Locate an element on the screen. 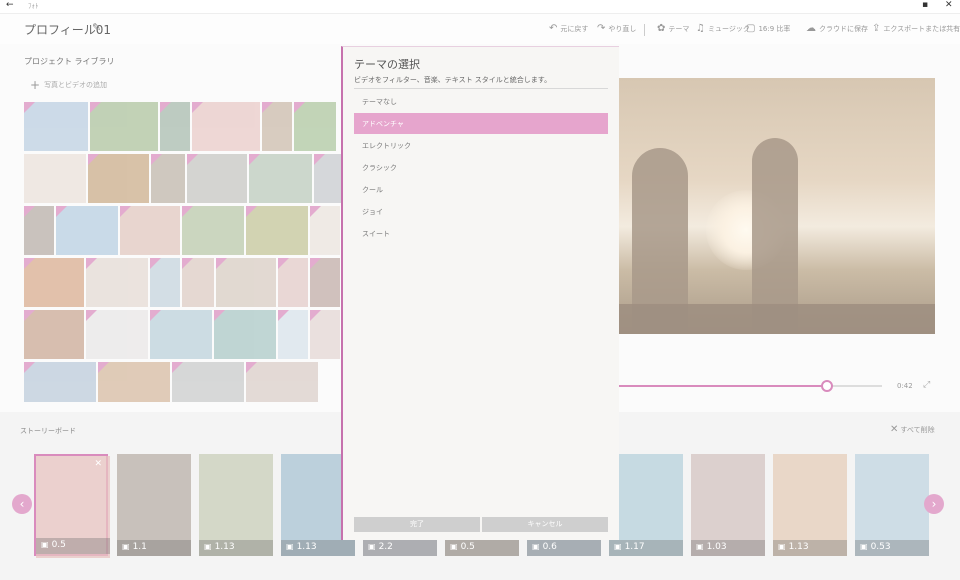  clip-duration: 2.2 is located at coordinates (385, 547).